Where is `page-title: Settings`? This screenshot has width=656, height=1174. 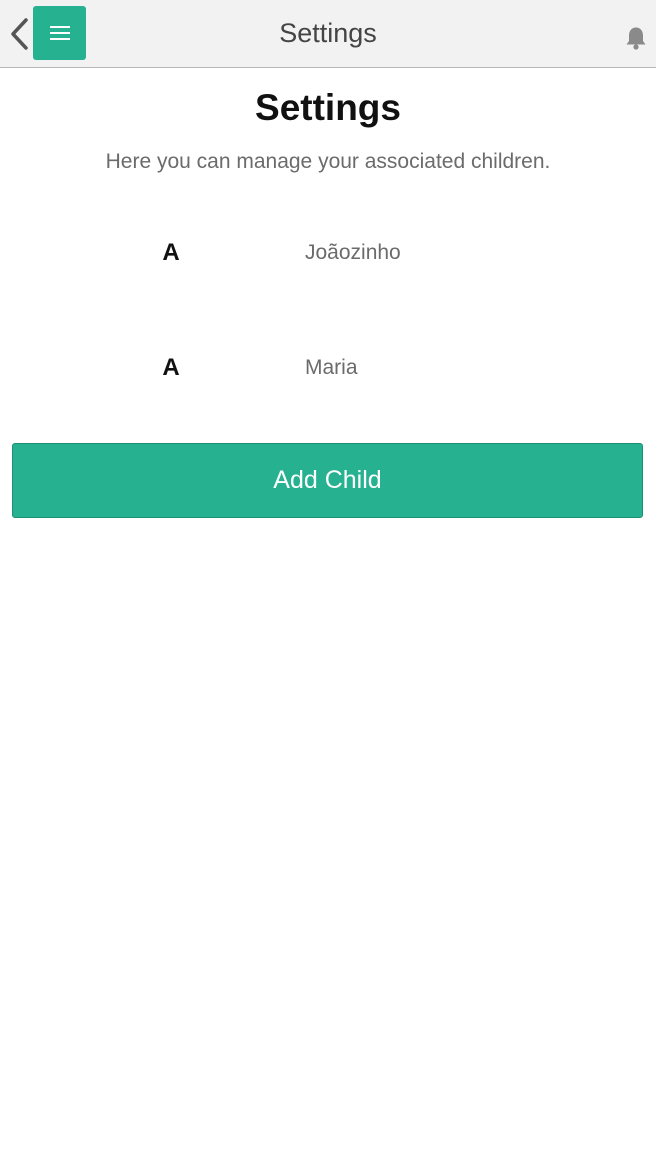 page-title: Settings is located at coordinates (328, 107).